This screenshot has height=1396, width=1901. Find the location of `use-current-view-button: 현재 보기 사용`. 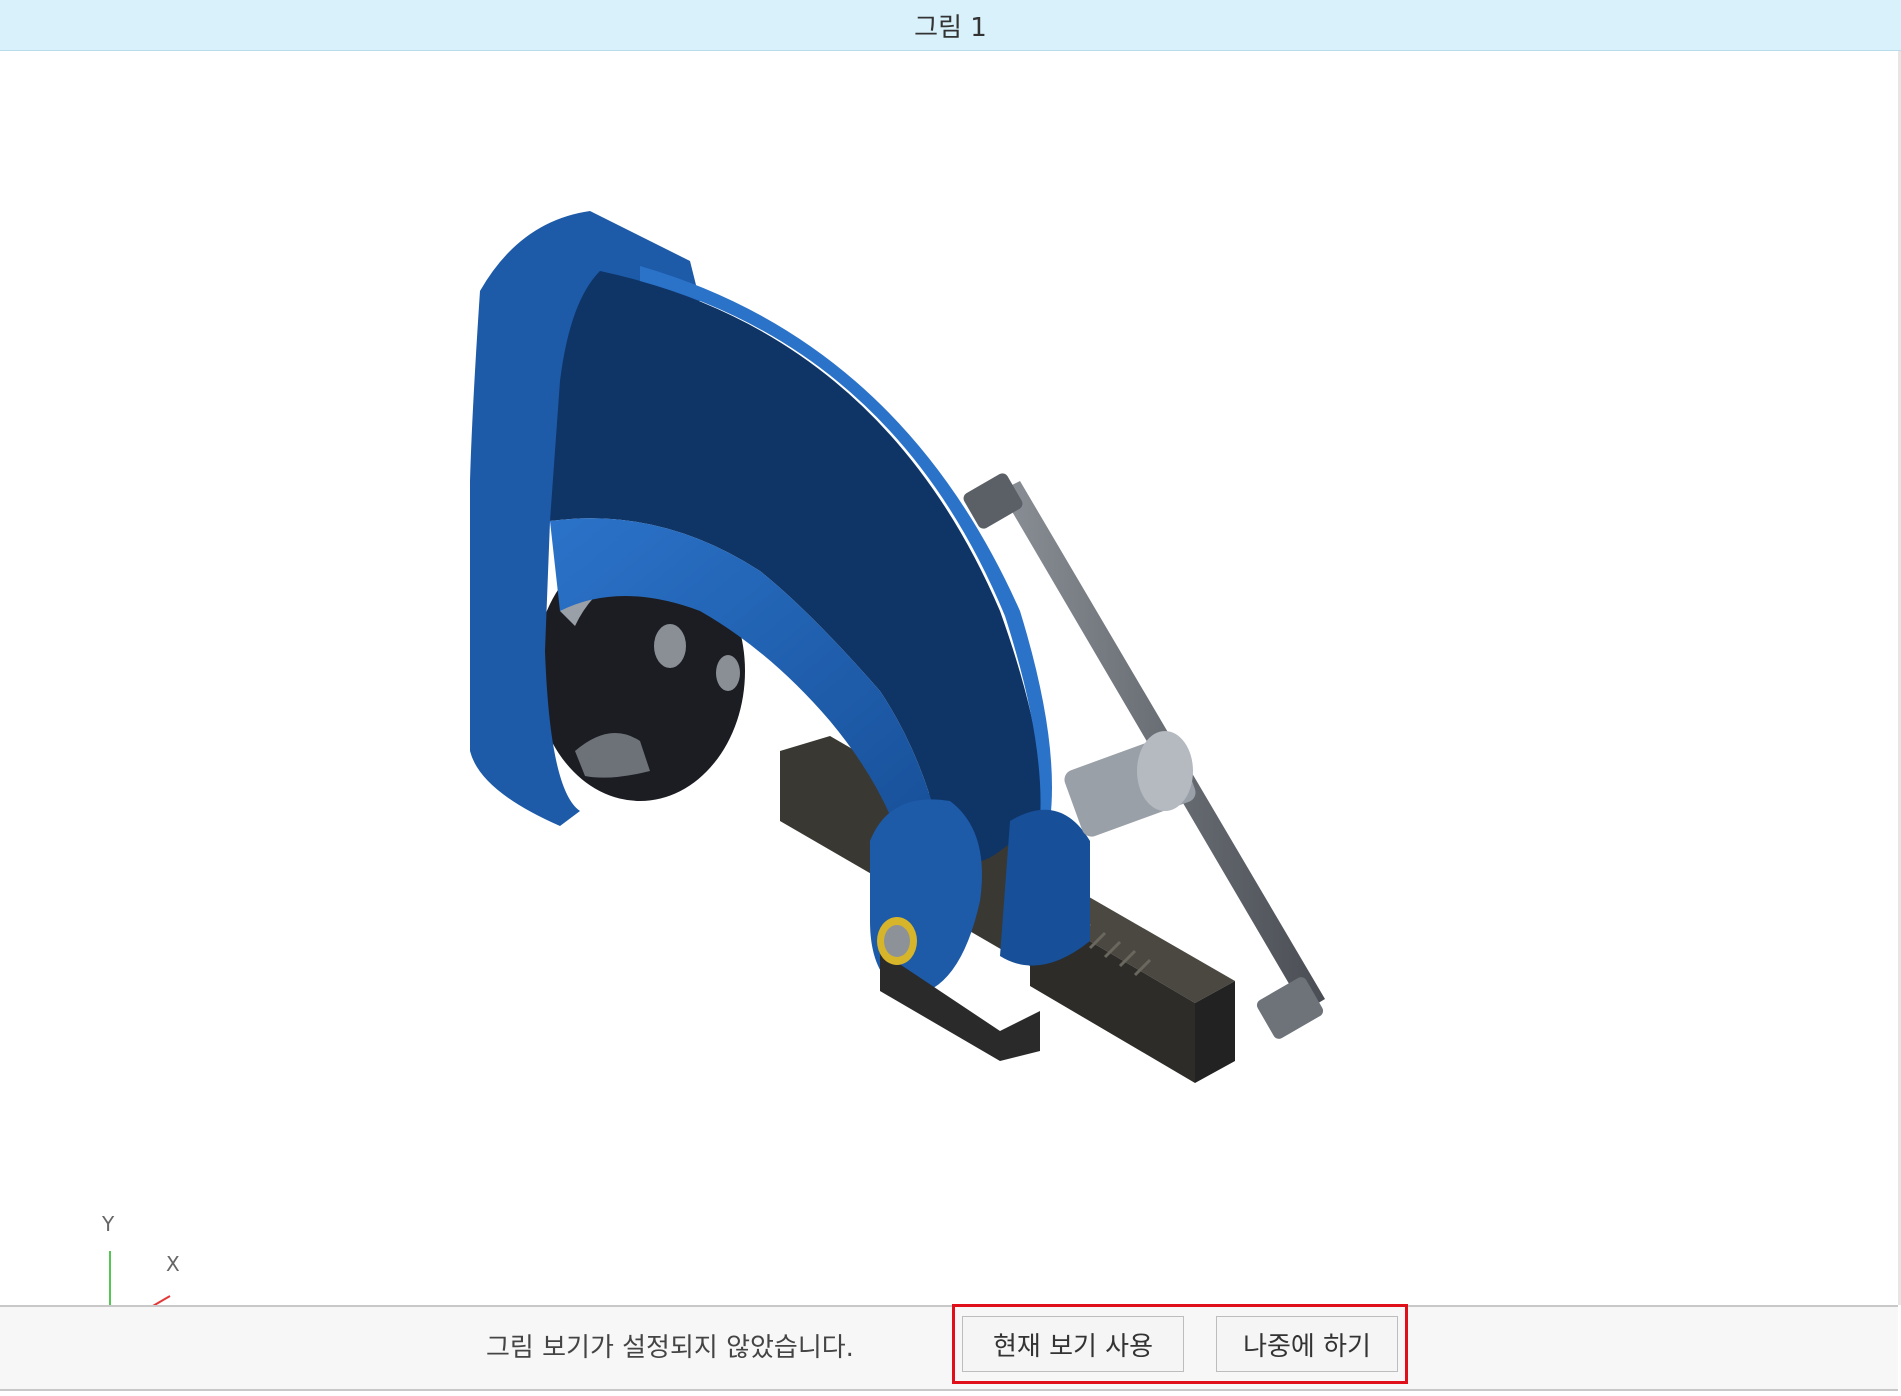

use-current-view-button: 현재 보기 사용 is located at coordinates (1073, 1344).